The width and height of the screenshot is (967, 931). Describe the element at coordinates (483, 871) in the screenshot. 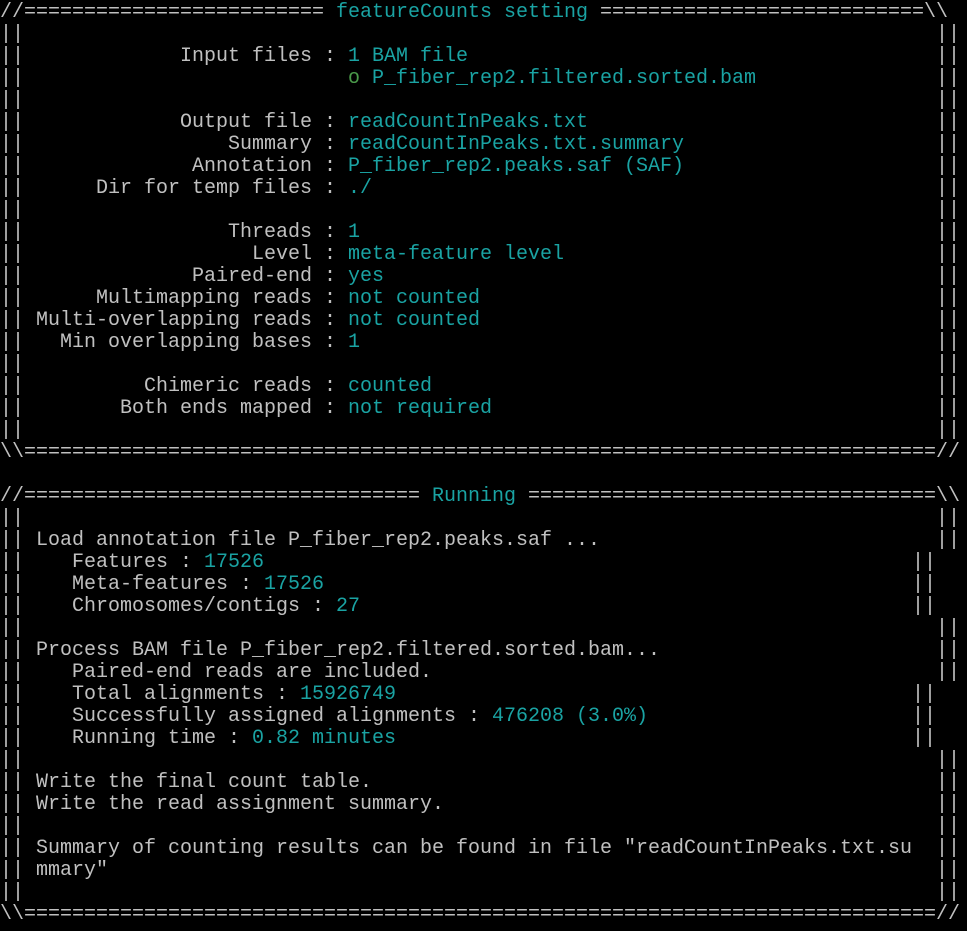

I see `terminal-line: || mmary" ||` at that location.